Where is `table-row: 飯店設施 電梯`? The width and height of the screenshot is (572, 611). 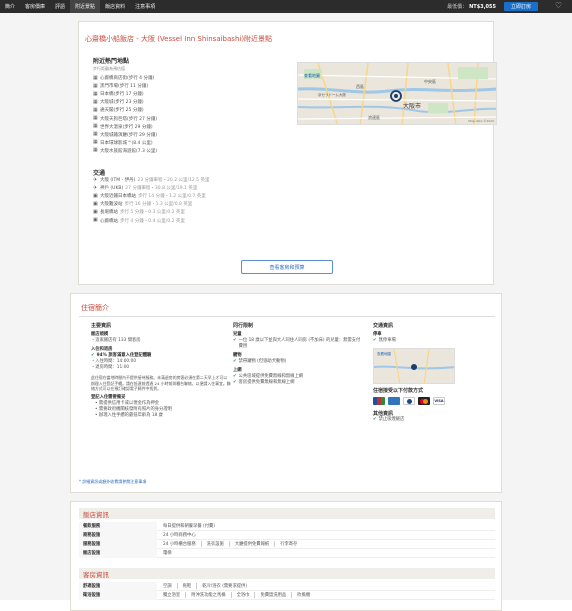
table-row: 飯店設施 電梯 is located at coordinates (287, 553).